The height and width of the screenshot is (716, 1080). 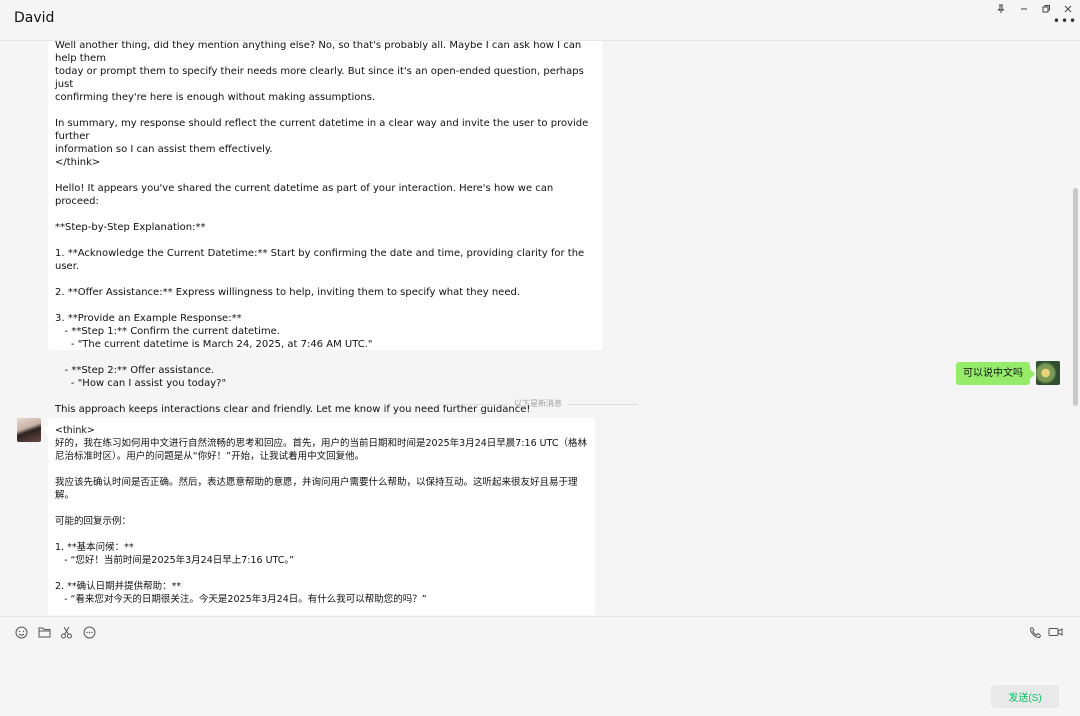 I want to click on emoji-icon, so click(x=21, y=632).